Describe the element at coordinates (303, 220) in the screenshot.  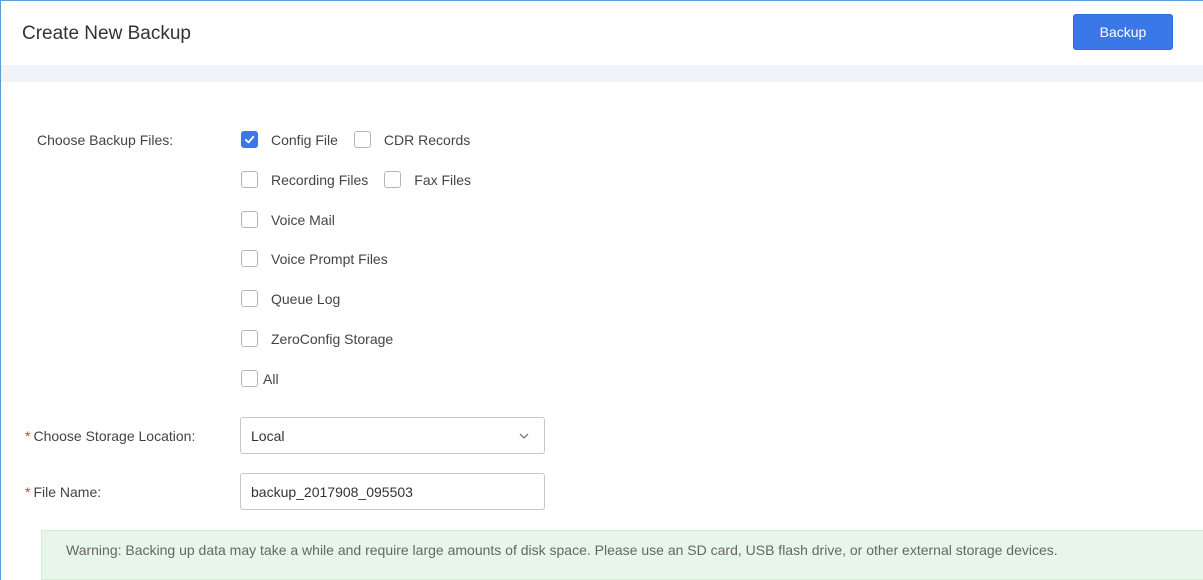
I see `voice-mail-label: Voice Mail` at that location.